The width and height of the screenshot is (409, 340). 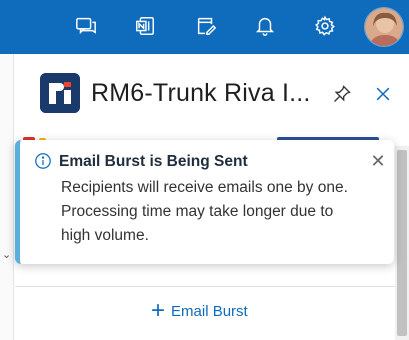 I want to click on bell-icon, so click(x=265, y=26).